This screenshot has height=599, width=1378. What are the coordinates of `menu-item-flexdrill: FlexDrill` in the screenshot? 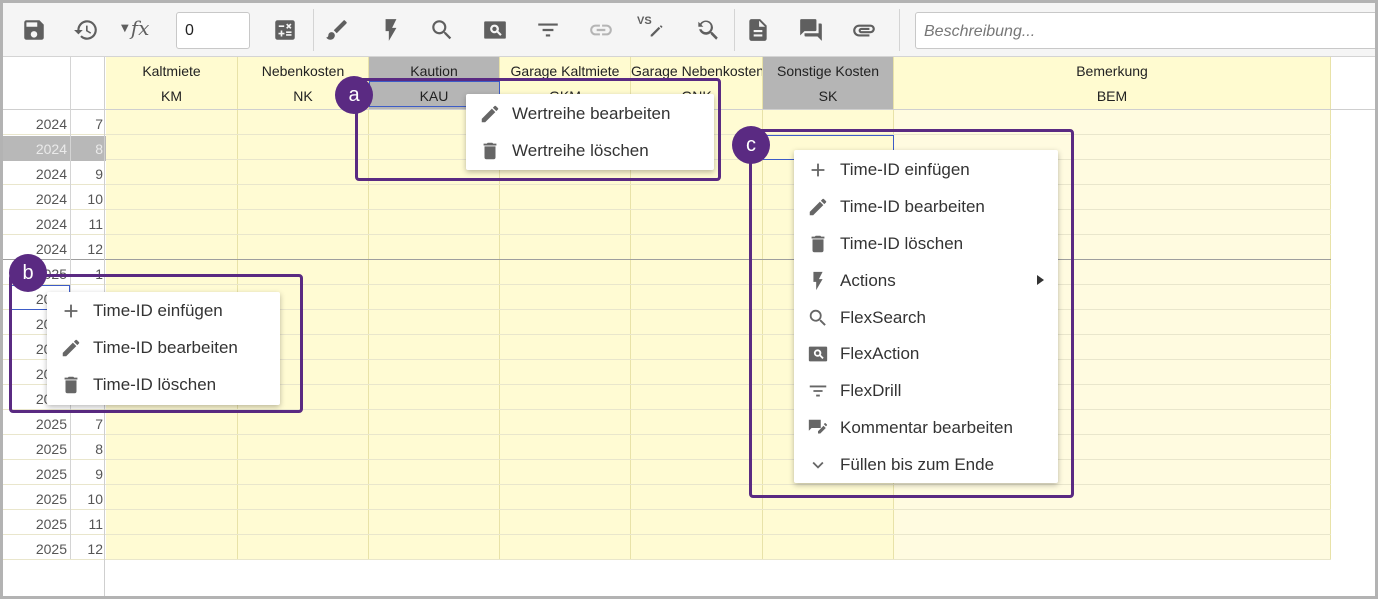 It's located at (926, 390).